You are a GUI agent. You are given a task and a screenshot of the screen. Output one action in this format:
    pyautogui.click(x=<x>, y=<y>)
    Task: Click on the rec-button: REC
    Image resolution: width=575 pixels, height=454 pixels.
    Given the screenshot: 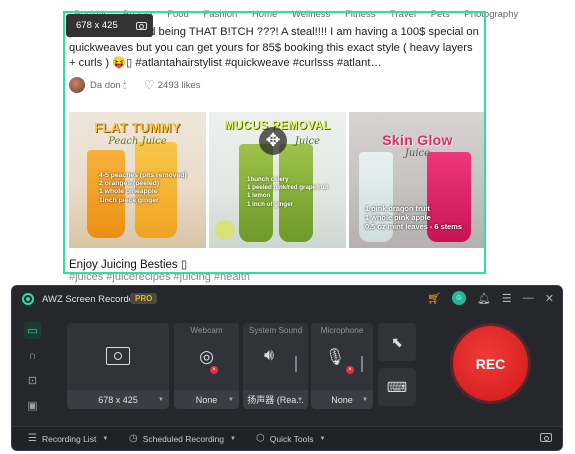 What is the action you would take?
    pyautogui.click(x=490, y=363)
    